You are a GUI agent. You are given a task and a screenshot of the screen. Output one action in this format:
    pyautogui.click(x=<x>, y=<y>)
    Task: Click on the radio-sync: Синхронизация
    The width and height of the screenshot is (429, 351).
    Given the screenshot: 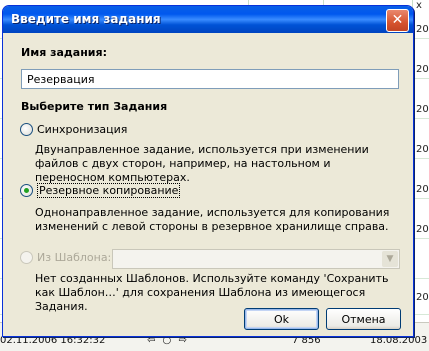 What is the action you would take?
    pyautogui.click(x=73, y=129)
    